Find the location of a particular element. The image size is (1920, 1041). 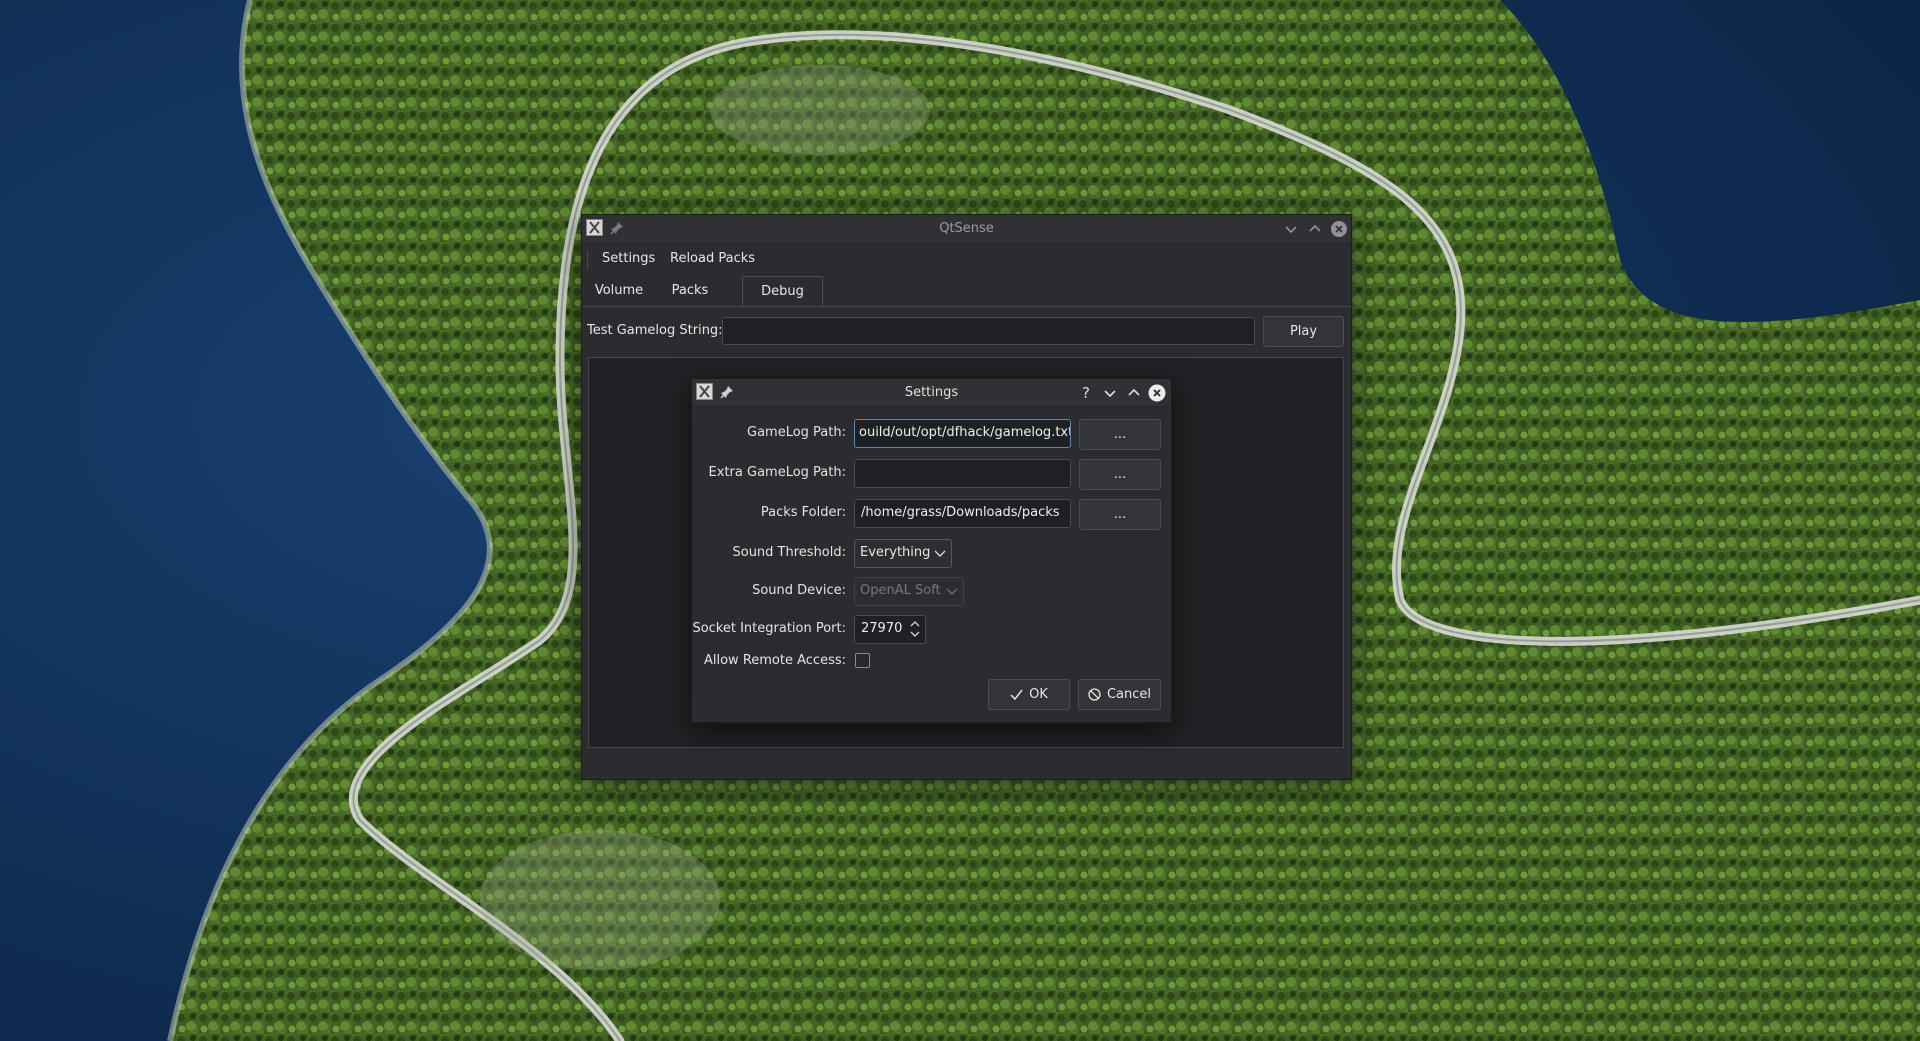

sound-threshold-value: Everything is located at coordinates (895, 552).